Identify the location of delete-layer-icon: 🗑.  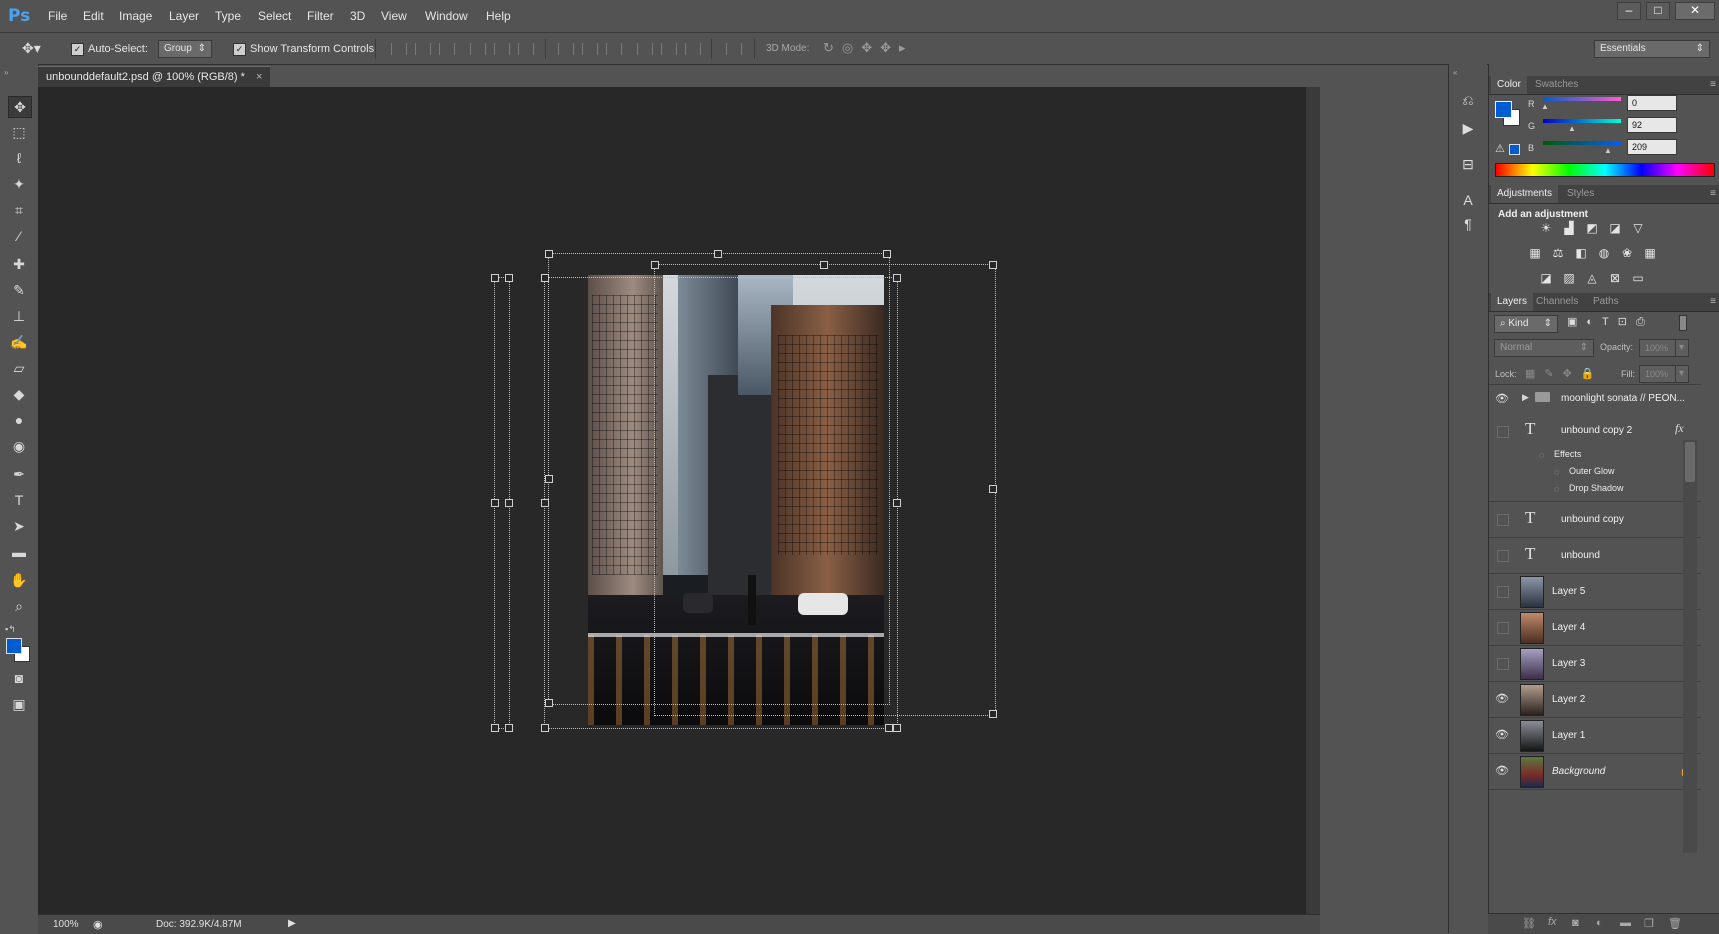
(1675, 923).